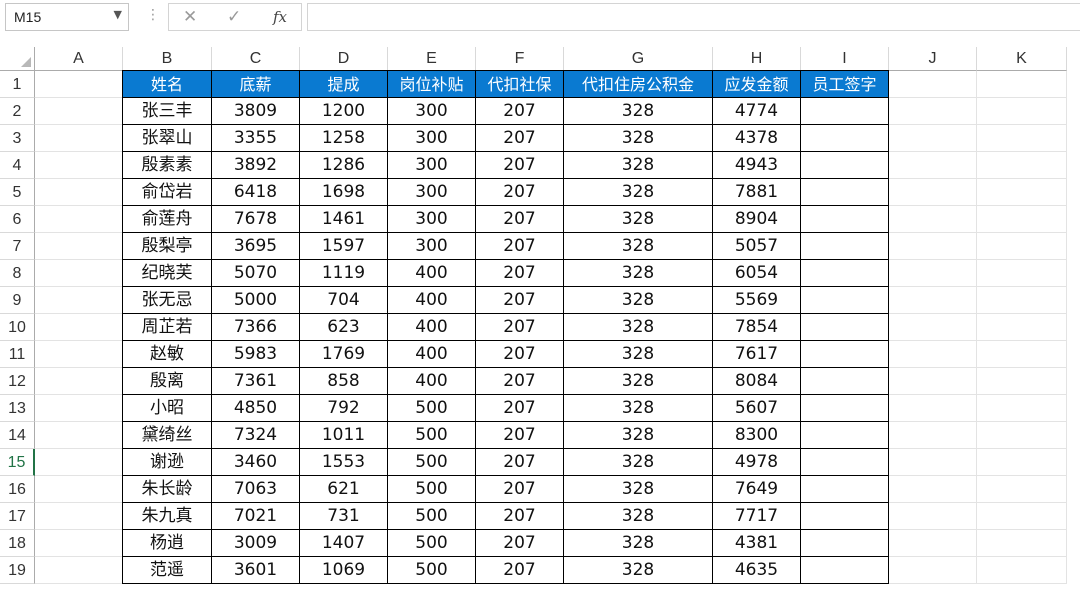 This screenshot has height=608, width=1080. I want to click on column-header-g: G, so click(638, 59).